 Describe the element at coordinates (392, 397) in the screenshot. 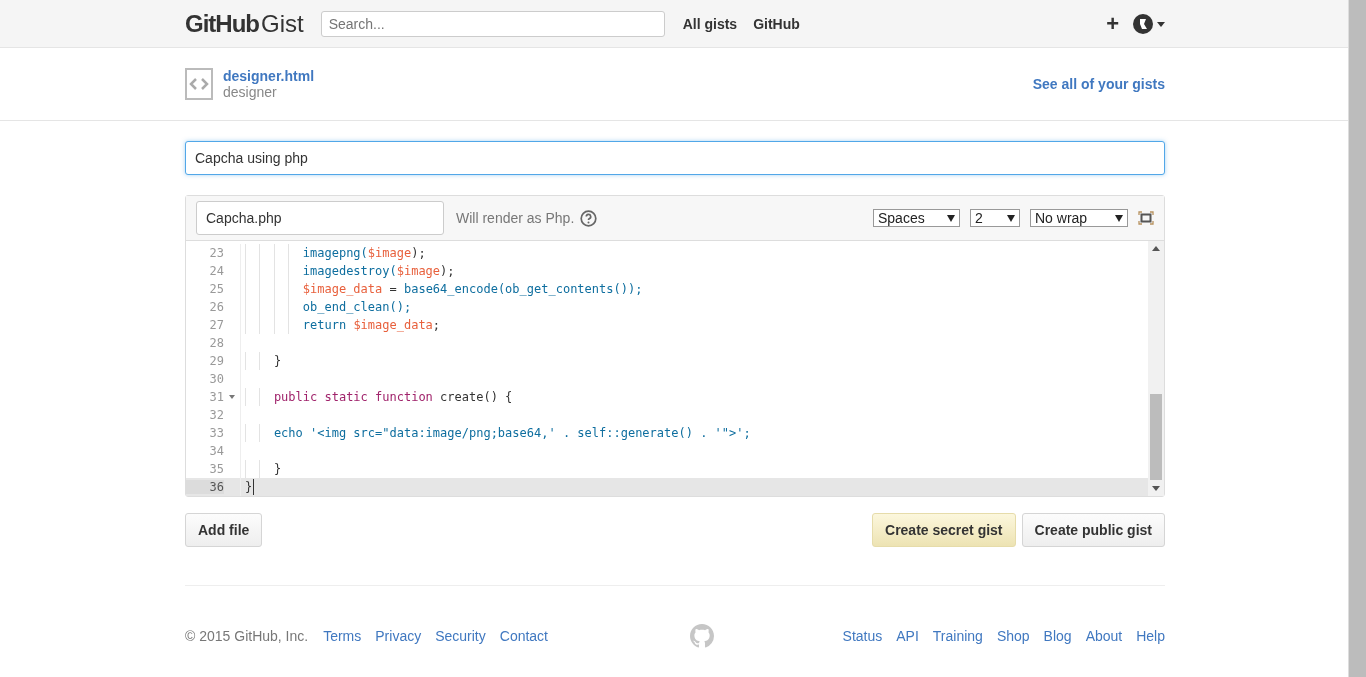

I see `code-line: public static function create() {` at that location.